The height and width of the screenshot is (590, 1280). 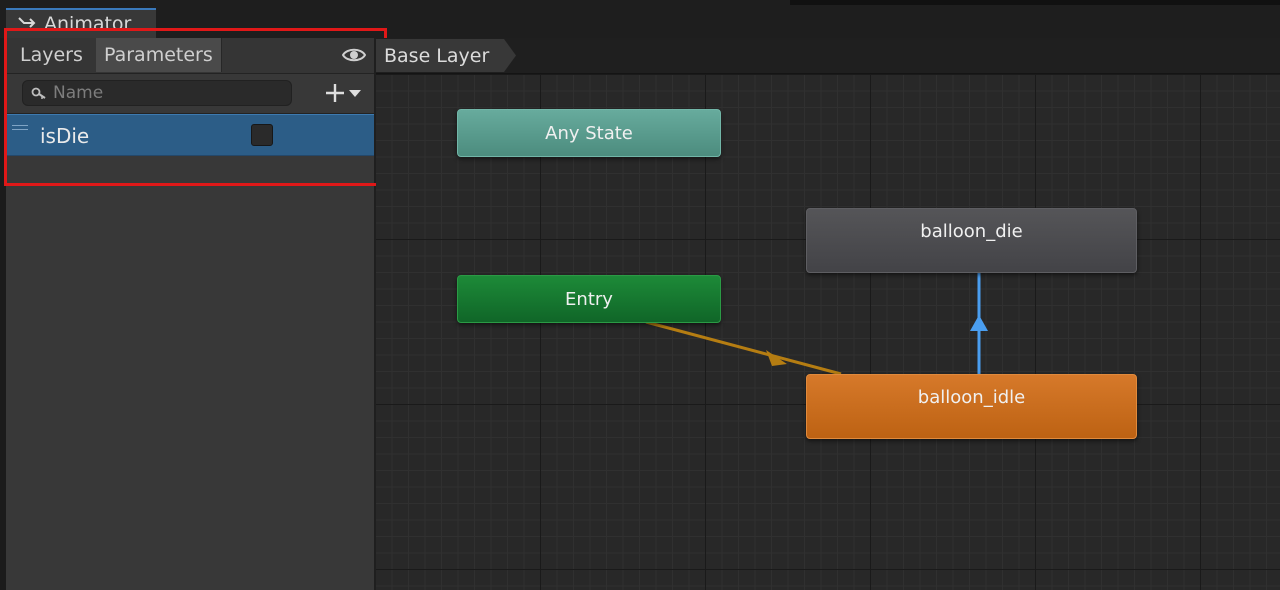 What do you see at coordinates (195, 107) in the screenshot?
I see `annotation-highlight-box` at bounding box center [195, 107].